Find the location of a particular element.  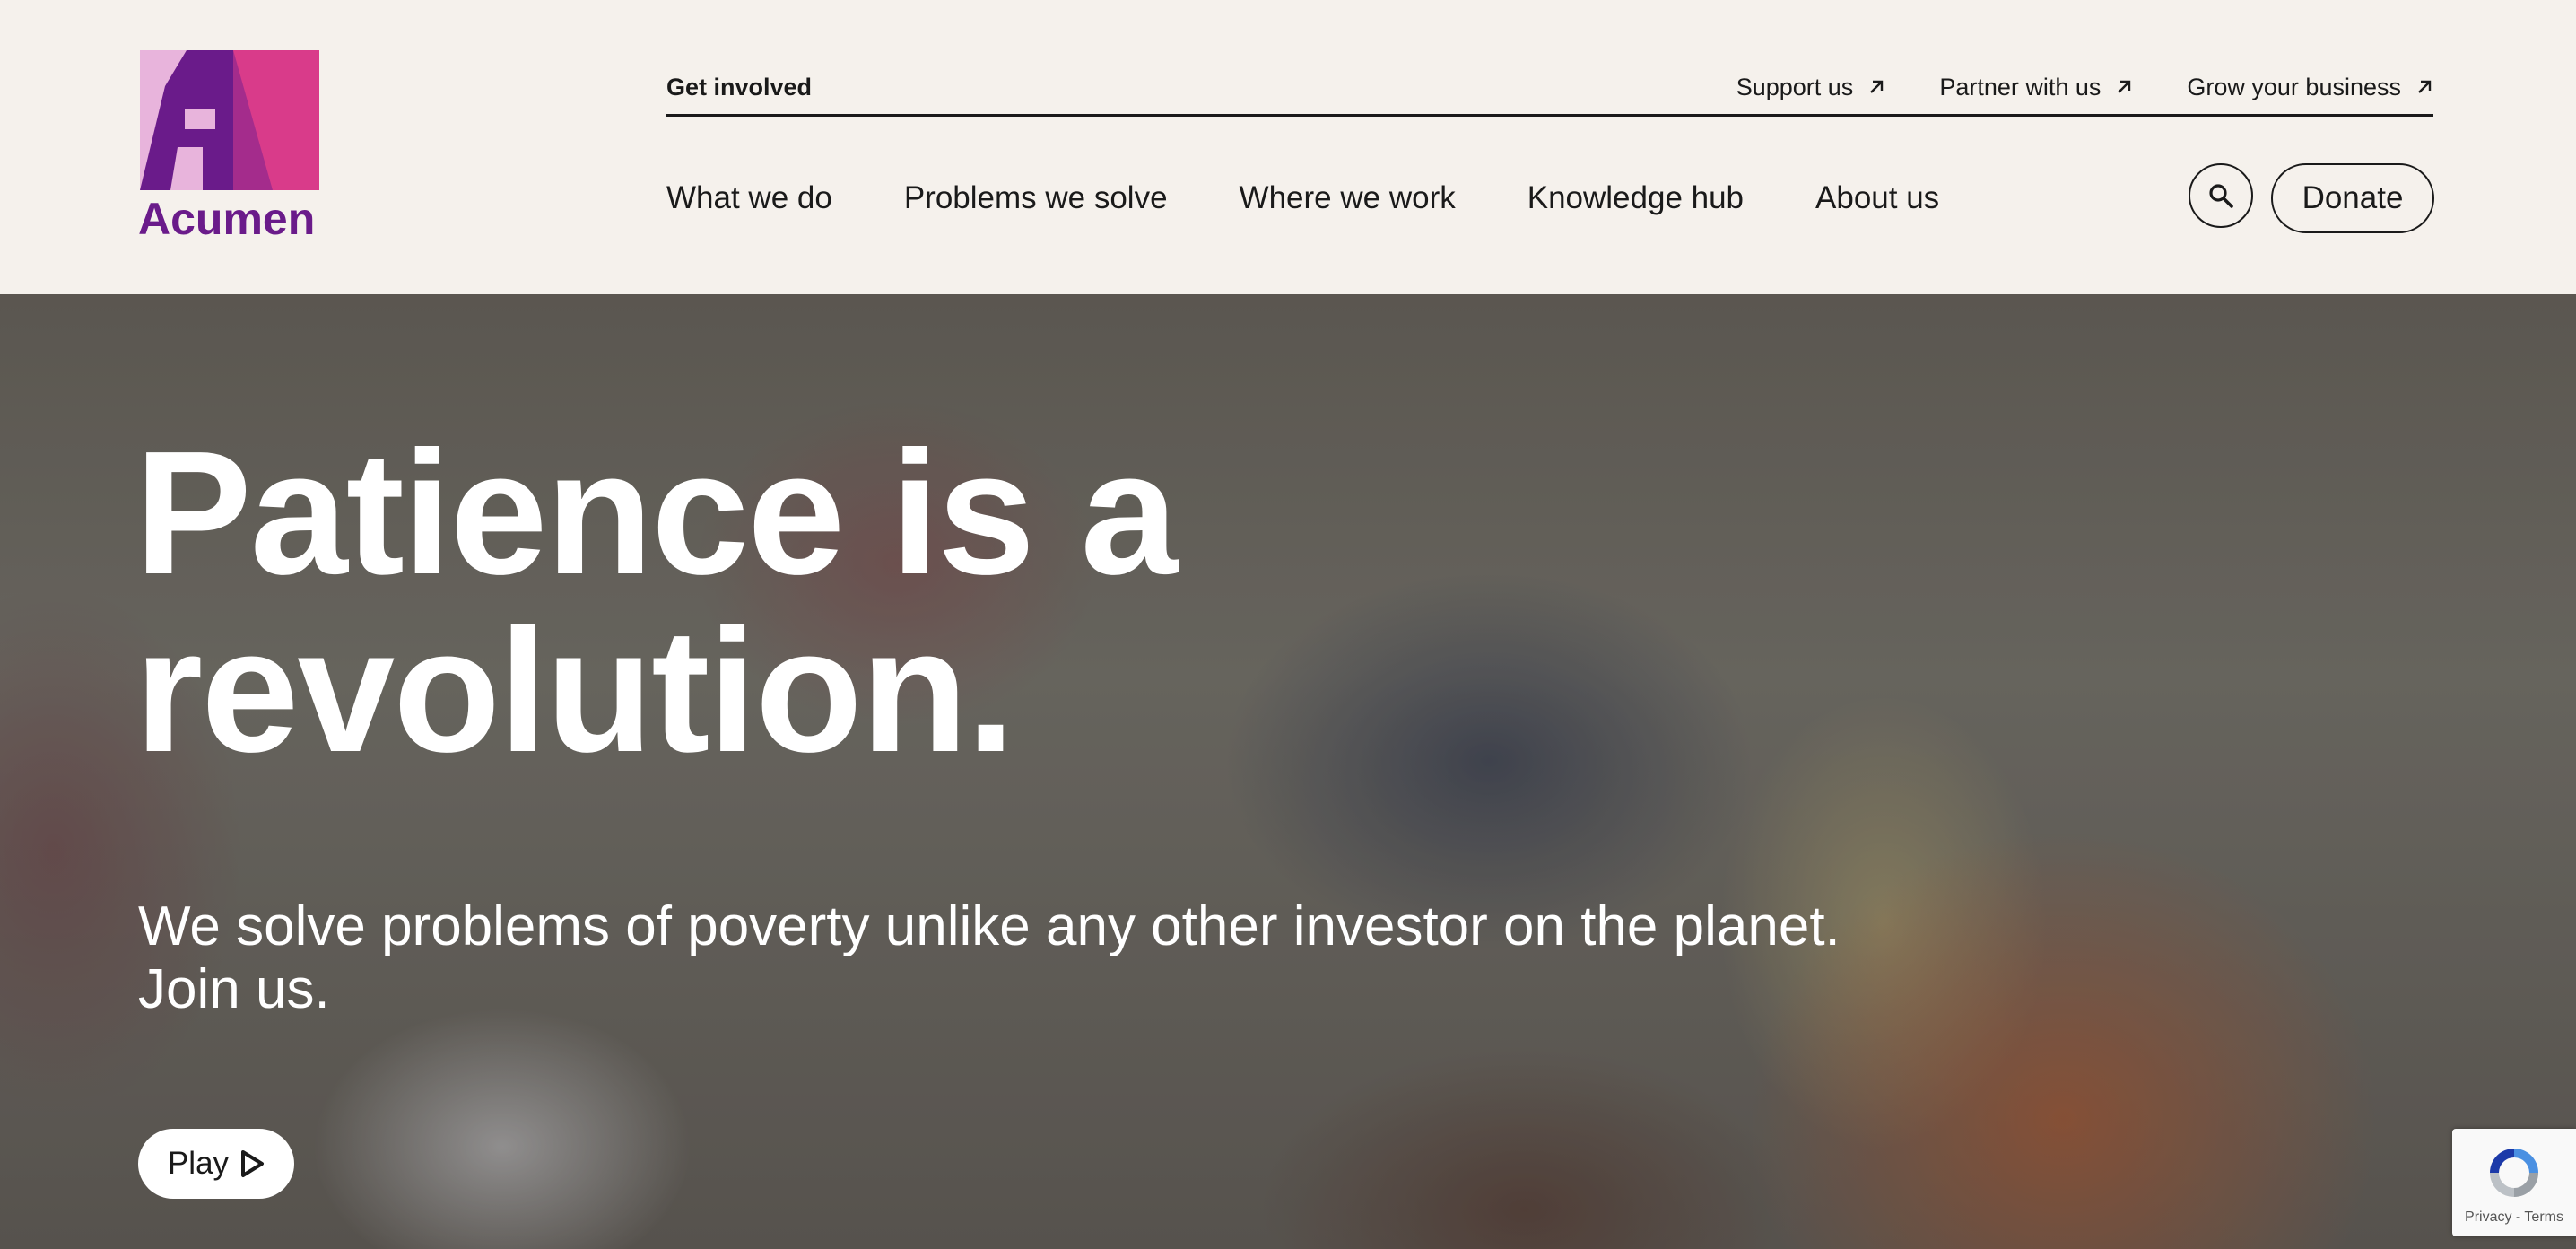

play-label: Play is located at coordinates (198, 1163).